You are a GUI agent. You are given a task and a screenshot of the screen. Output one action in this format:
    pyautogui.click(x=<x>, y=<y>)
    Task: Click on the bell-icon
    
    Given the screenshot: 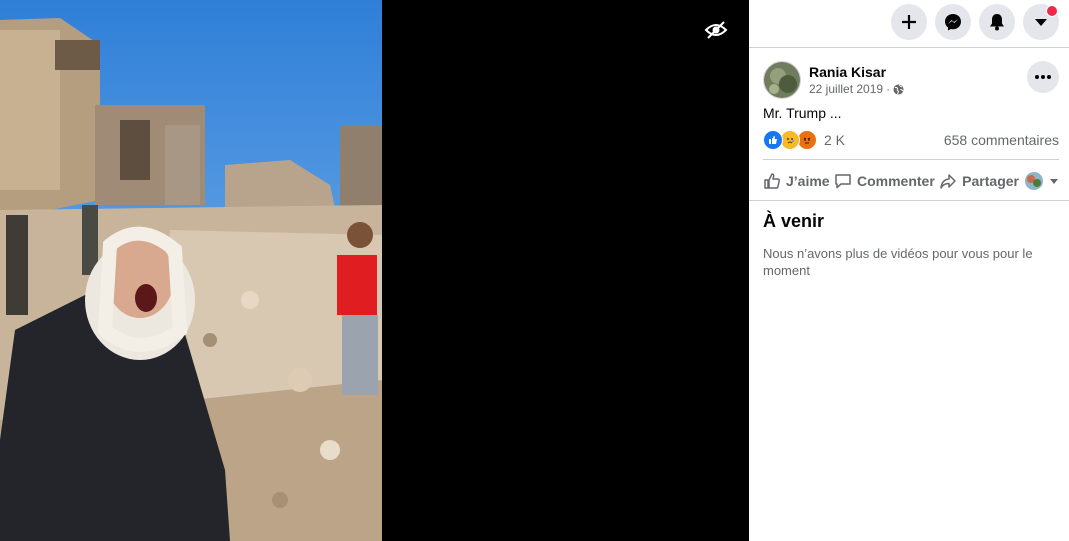 What is the action you would take?
    pyautogui.click(x=997, y=22)
    